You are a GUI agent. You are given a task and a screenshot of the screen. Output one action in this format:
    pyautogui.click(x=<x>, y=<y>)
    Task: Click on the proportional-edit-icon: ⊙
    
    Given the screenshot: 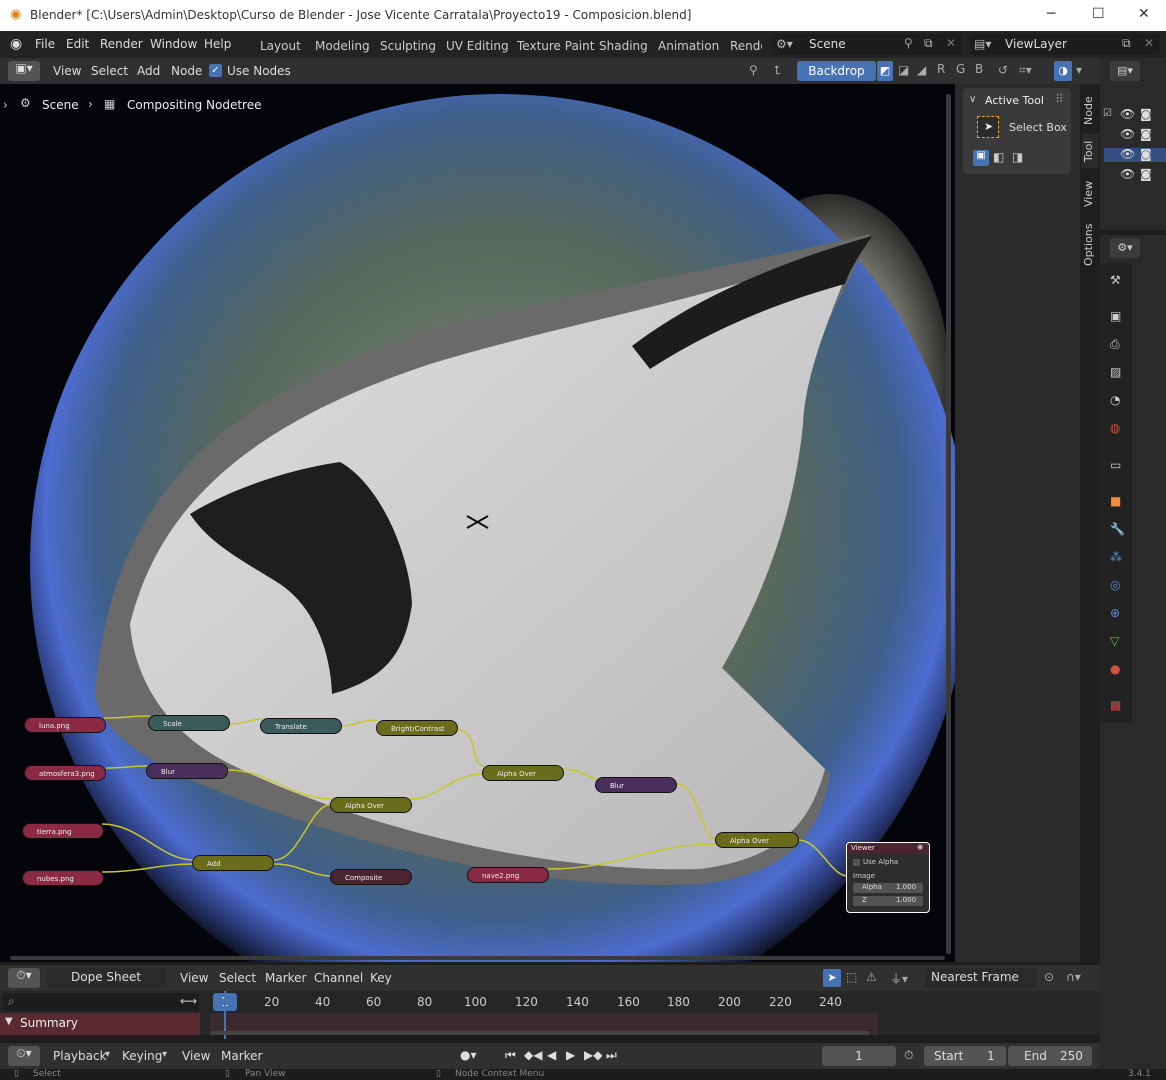 What is the action you would take?
    pyautogui.click(x=1049, y=977)
    